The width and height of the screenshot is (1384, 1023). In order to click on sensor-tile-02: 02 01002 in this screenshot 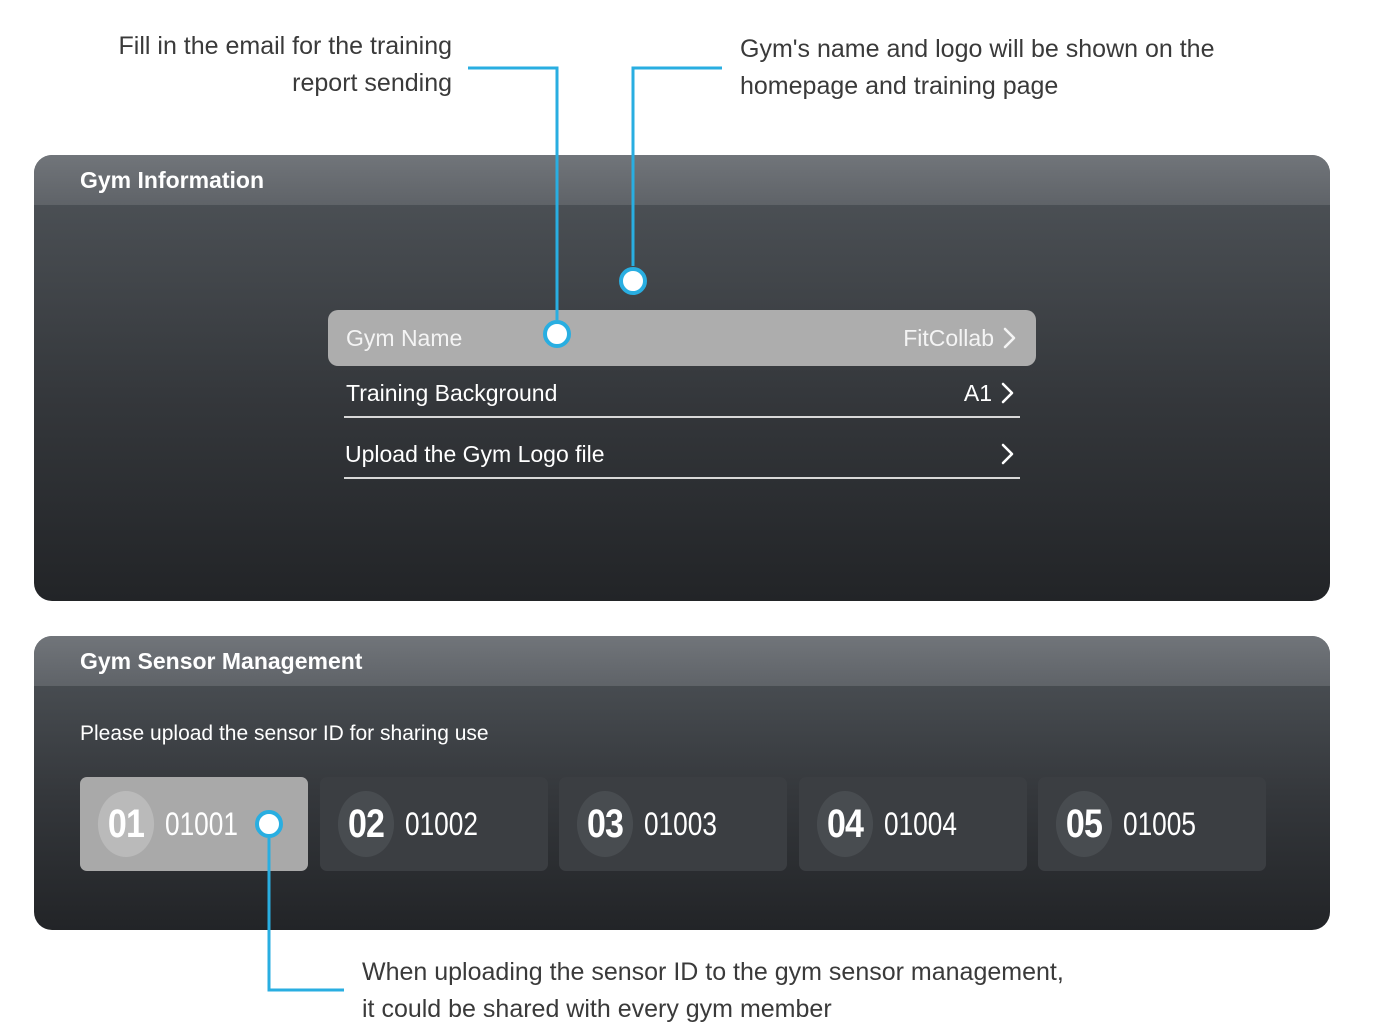, I will do `click(434, 824)`.